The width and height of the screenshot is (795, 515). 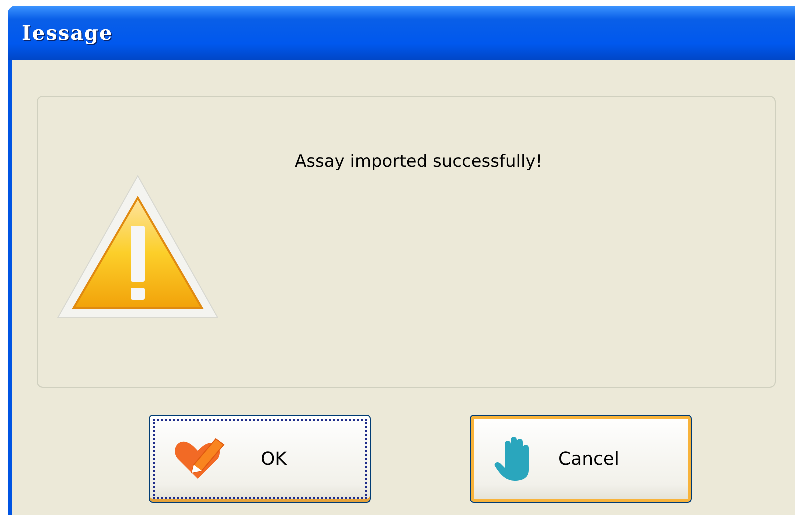 What do you see at coordinates (581, 459) in the screenshot?
I see `cancel-button: Cancel` at bounding box center [581, 459].